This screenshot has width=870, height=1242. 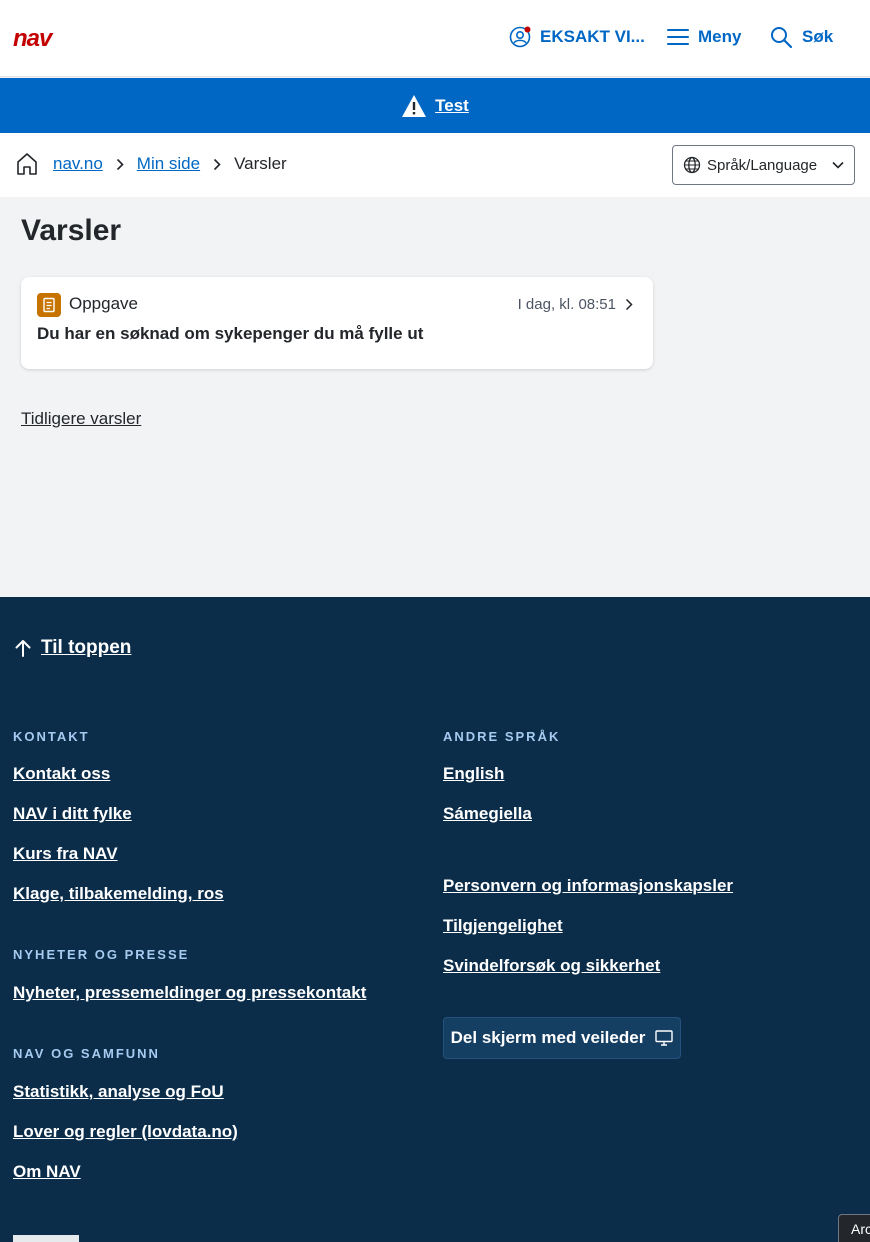 What do you see at coordinates (23, 648) in the screenshot?
I see `arrow-up-icon` at bounding box center [23, 648].